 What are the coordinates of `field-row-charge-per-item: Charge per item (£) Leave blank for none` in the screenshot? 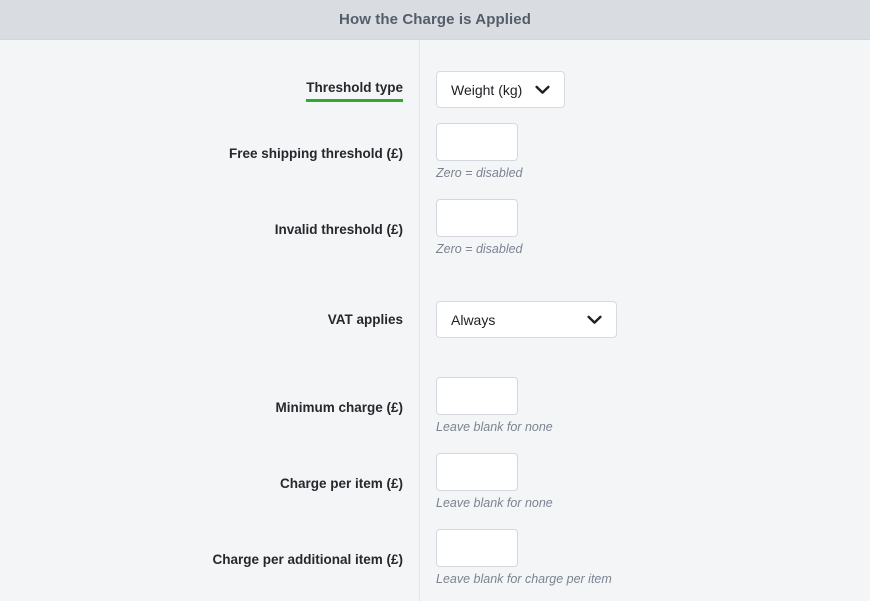 It's located at (435, 473).